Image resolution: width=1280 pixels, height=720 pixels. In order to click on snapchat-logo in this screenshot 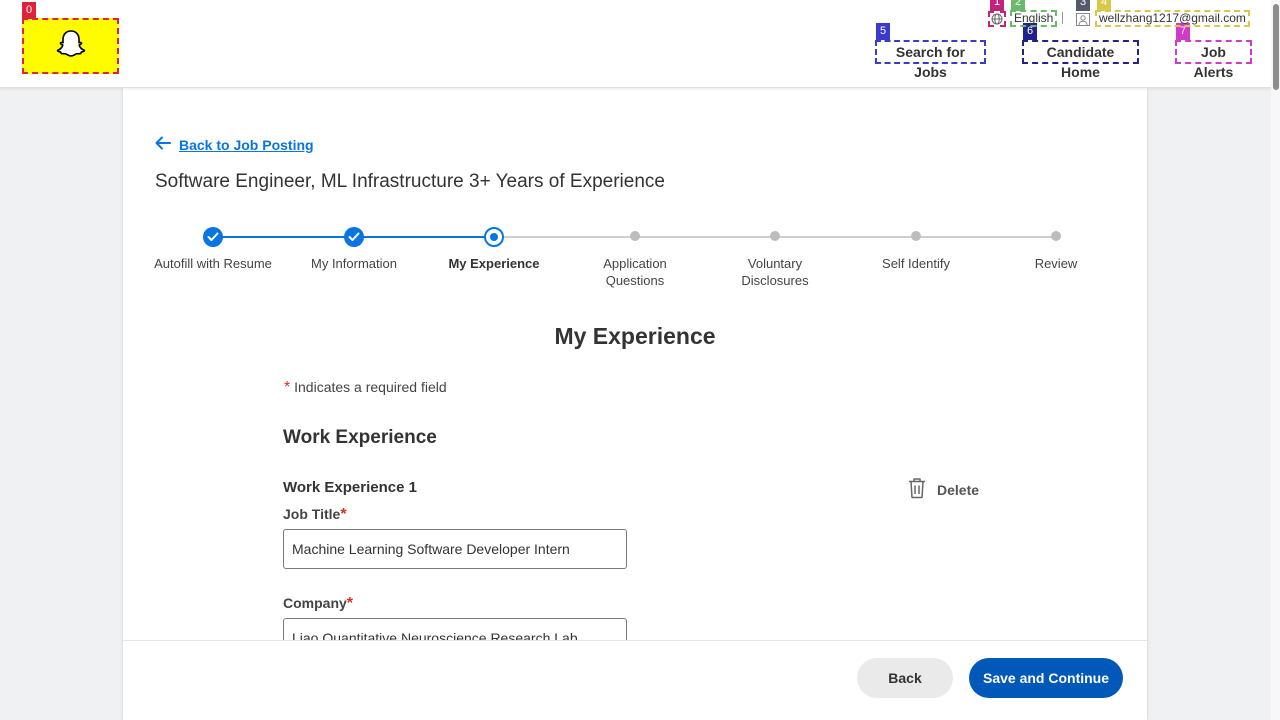, I will do `click(70, 46)`.